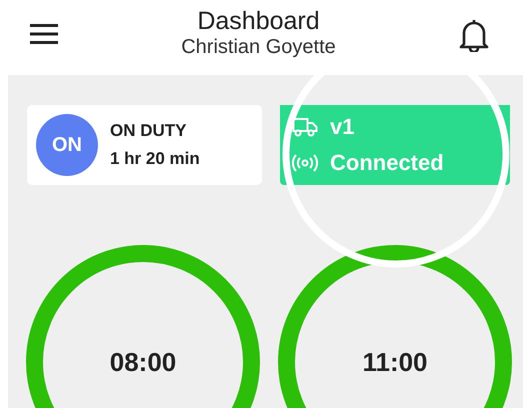 The height and width of the screenshot is (408, 523). I want to click on connection-status: Connected, so click(387, 163).